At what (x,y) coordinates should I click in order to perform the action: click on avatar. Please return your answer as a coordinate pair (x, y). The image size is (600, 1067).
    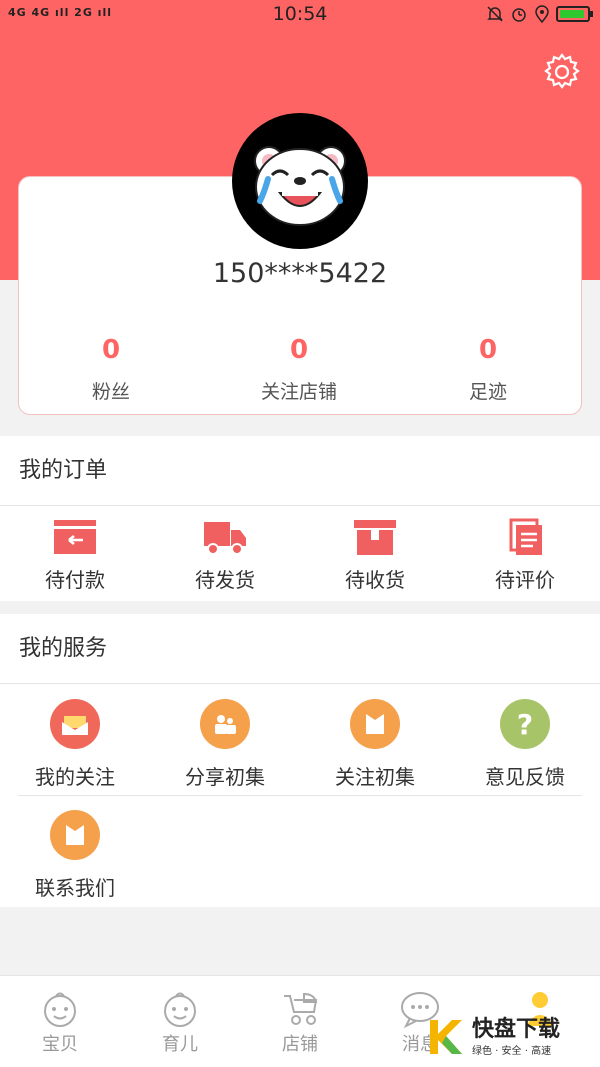
    Looking at the image, I should click on (300, 181).